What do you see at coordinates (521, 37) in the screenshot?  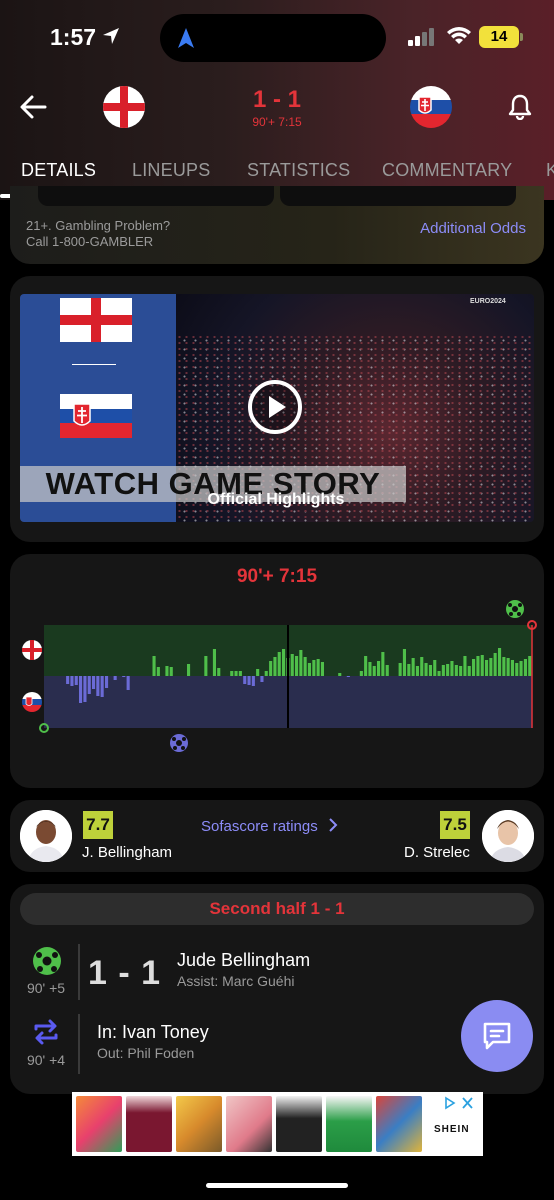 I see `battery-nub` at bounding box center [521, 37].